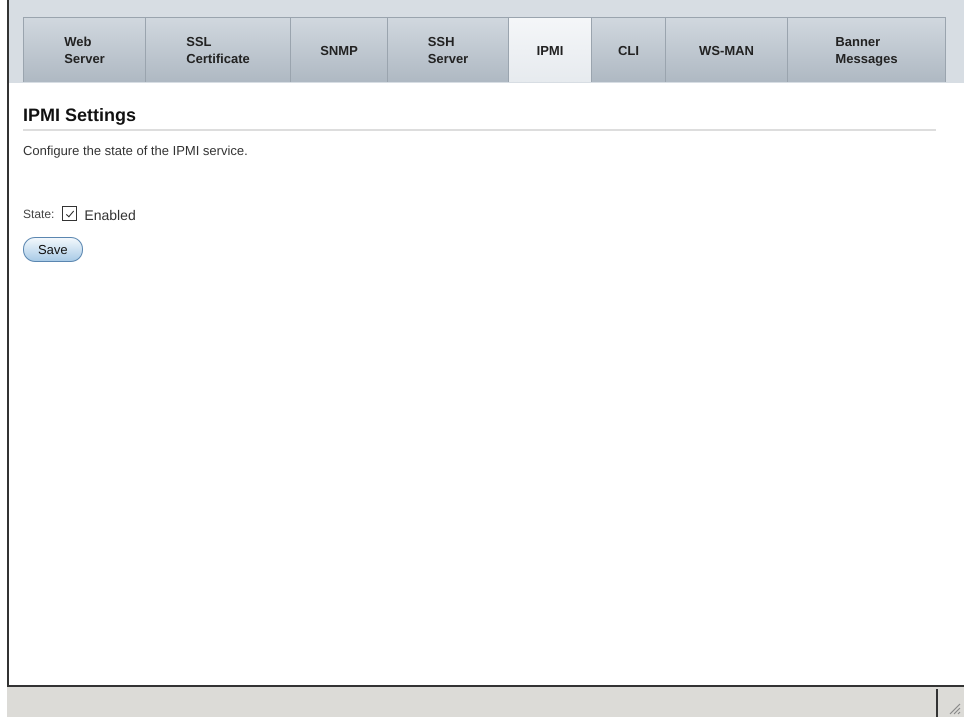 The height and width of the screenshot is (717, 964). What do you see at coordinates (53, 249) in the screenshot?
I see `save-button: Save` at bounding box center [53, 249].